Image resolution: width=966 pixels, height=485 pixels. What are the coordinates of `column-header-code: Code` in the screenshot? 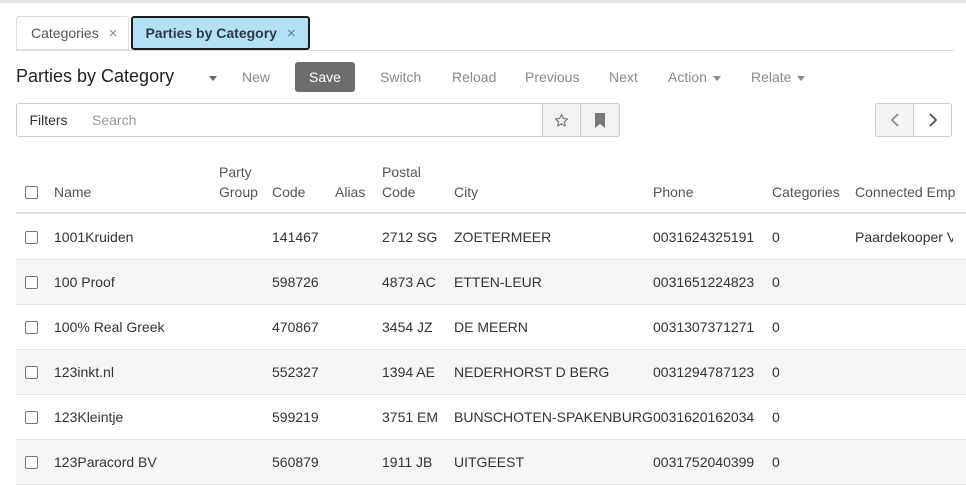 It's located at (288, 192).